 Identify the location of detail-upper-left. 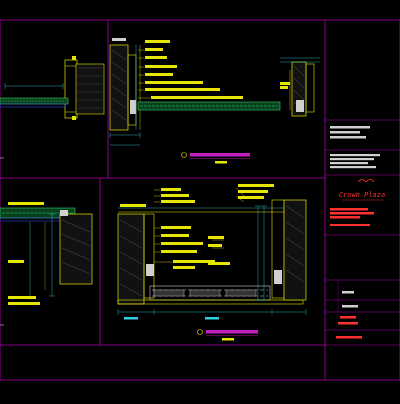
(52, 107).